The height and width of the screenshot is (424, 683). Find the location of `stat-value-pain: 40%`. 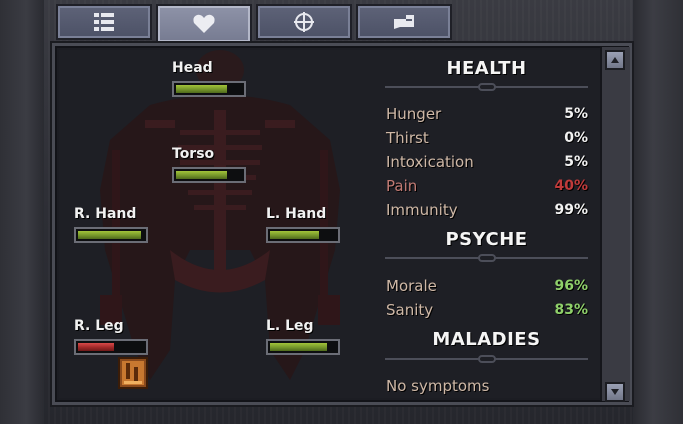

stat-value-pain: 40% is located at coordinates (571, 186).